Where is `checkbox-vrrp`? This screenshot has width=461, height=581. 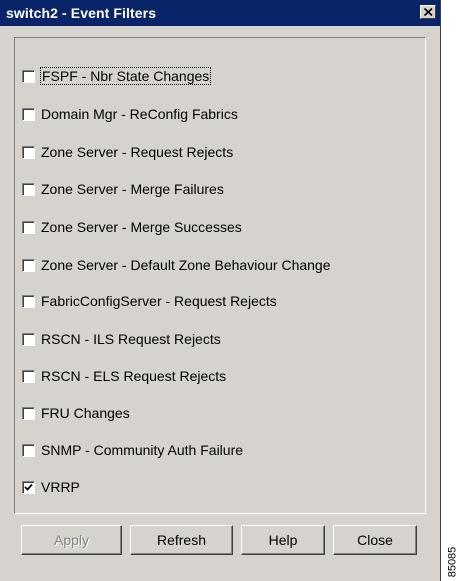
checkbox-vrrp is located at coordinates (28, 487).